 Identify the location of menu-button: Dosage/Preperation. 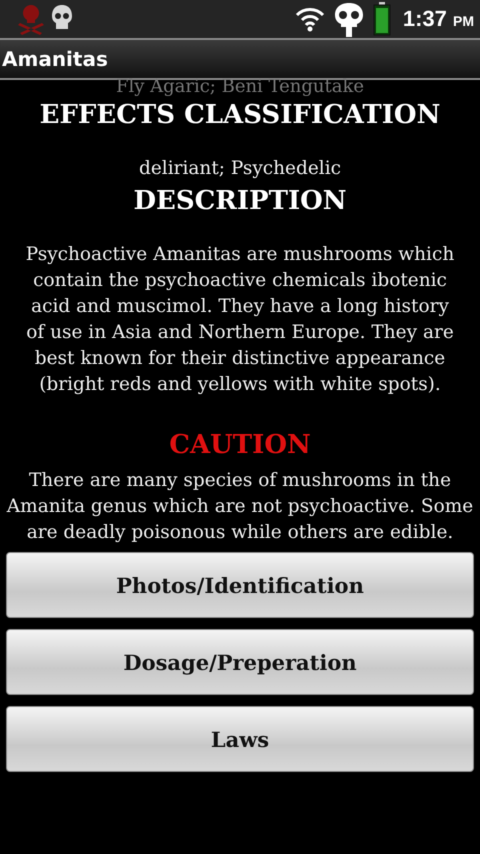
(240, 662).